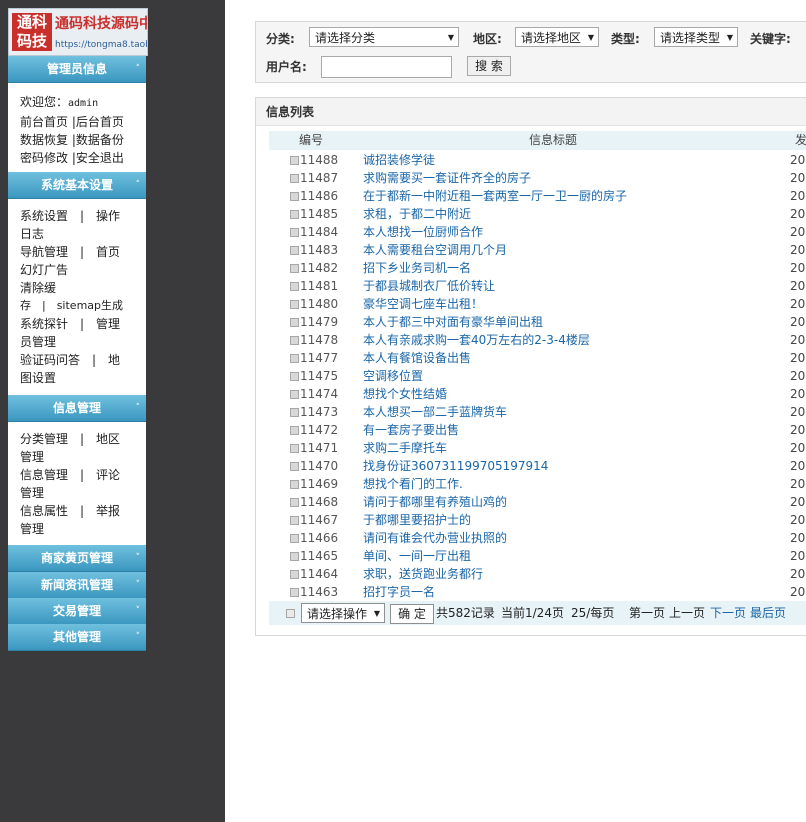 The width and height of the screenshot is (806, 822). Describe the element at coordinates (423, 232) in the screenshot. I see `row-title-link: 本人想找一位厨师合作` at that location.